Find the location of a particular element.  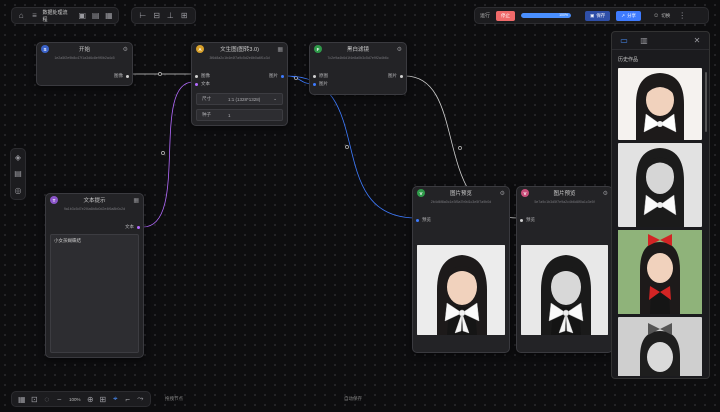

home-icon: ⌂ is located at coordinates (21, 16).